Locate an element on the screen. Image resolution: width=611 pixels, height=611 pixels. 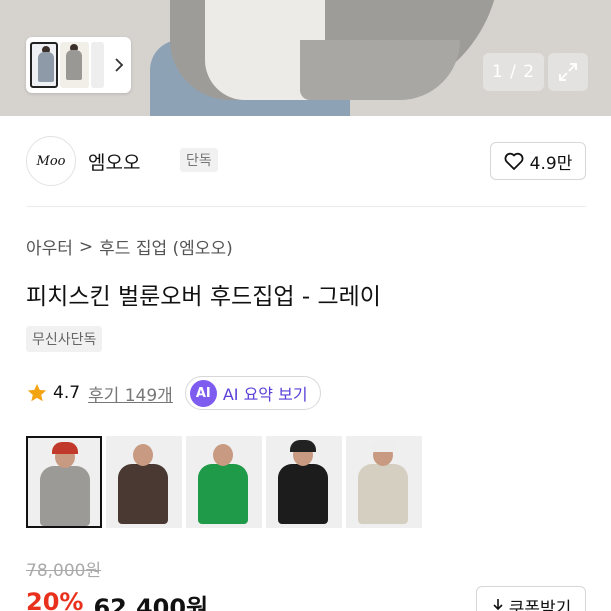
brand-row: Moo 엠오오 단독 4.9만 is located at coordinates (306, 161).